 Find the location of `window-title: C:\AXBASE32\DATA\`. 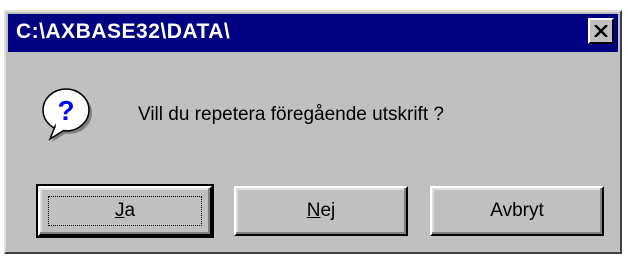

window-title: C:\AXBASE32\DATA\ is located at coordinates (123, 31).